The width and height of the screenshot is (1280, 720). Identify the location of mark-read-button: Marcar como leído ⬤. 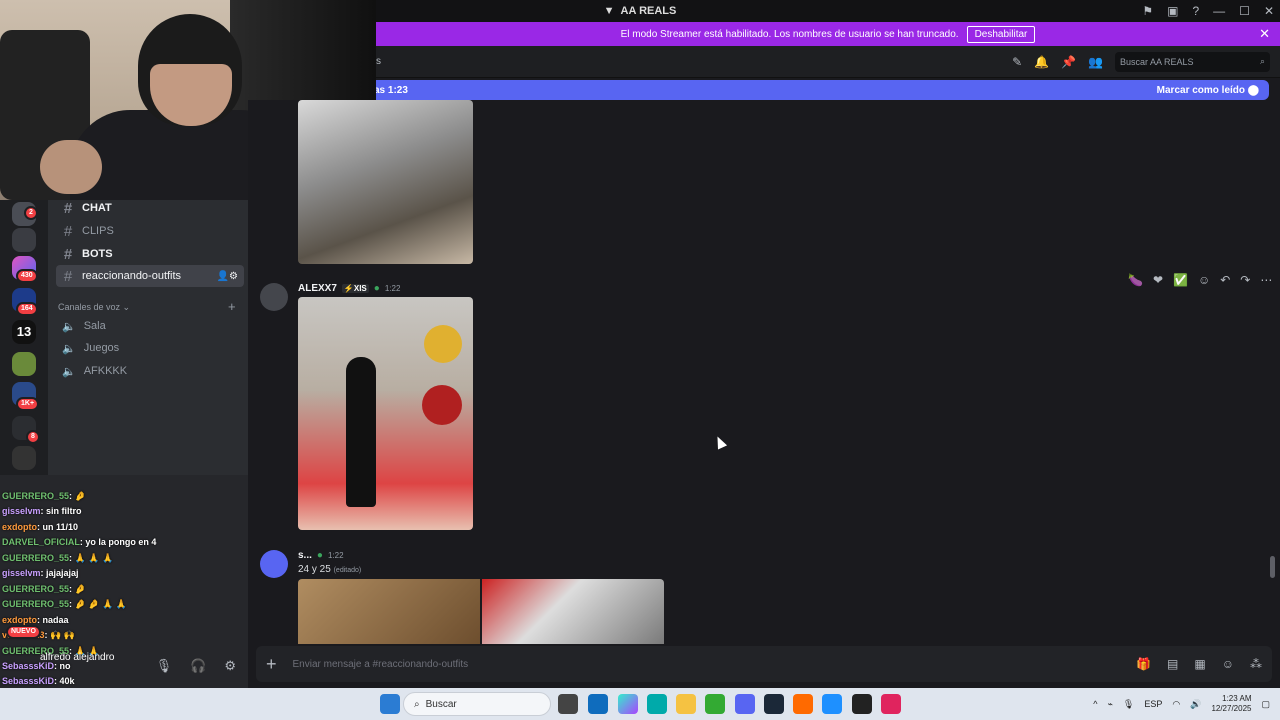
(1208, 90).